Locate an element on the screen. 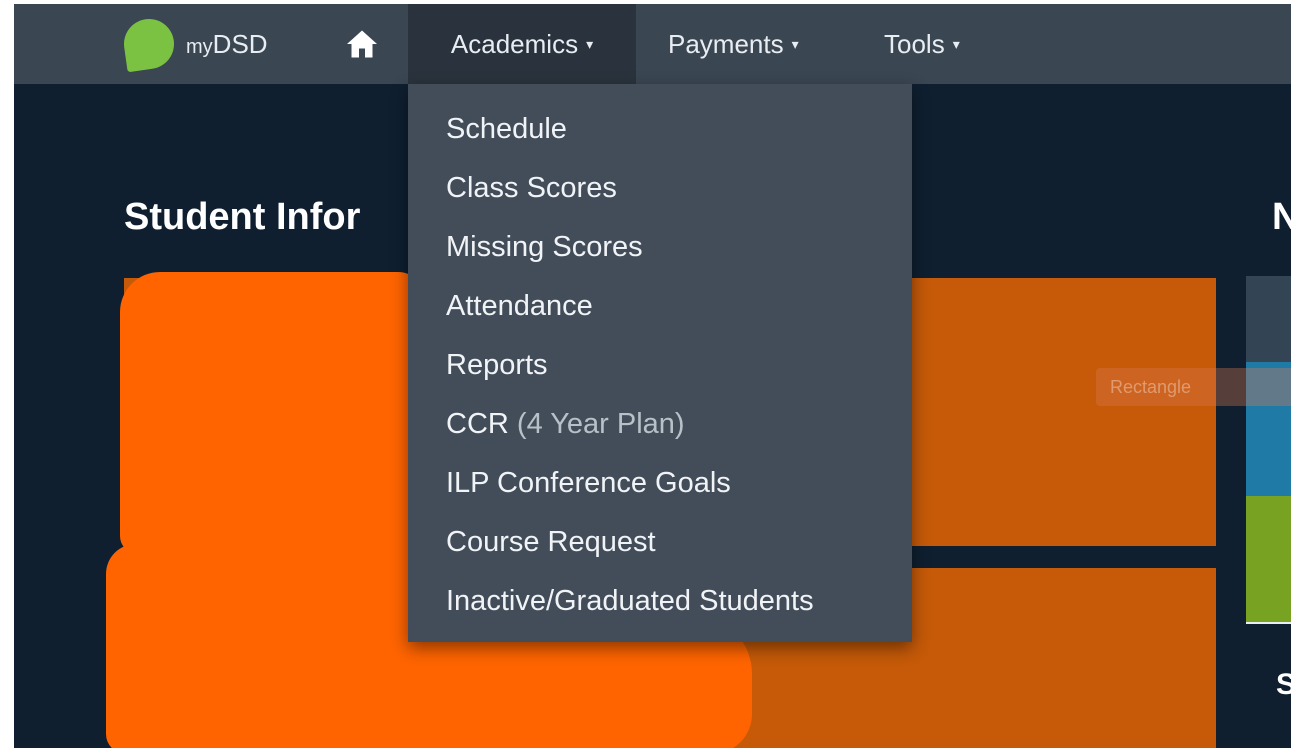 Image resolution: width=1291 pixels, height=748 pixels. menu-item-reports: Reports is located at coordinates (660, 365).